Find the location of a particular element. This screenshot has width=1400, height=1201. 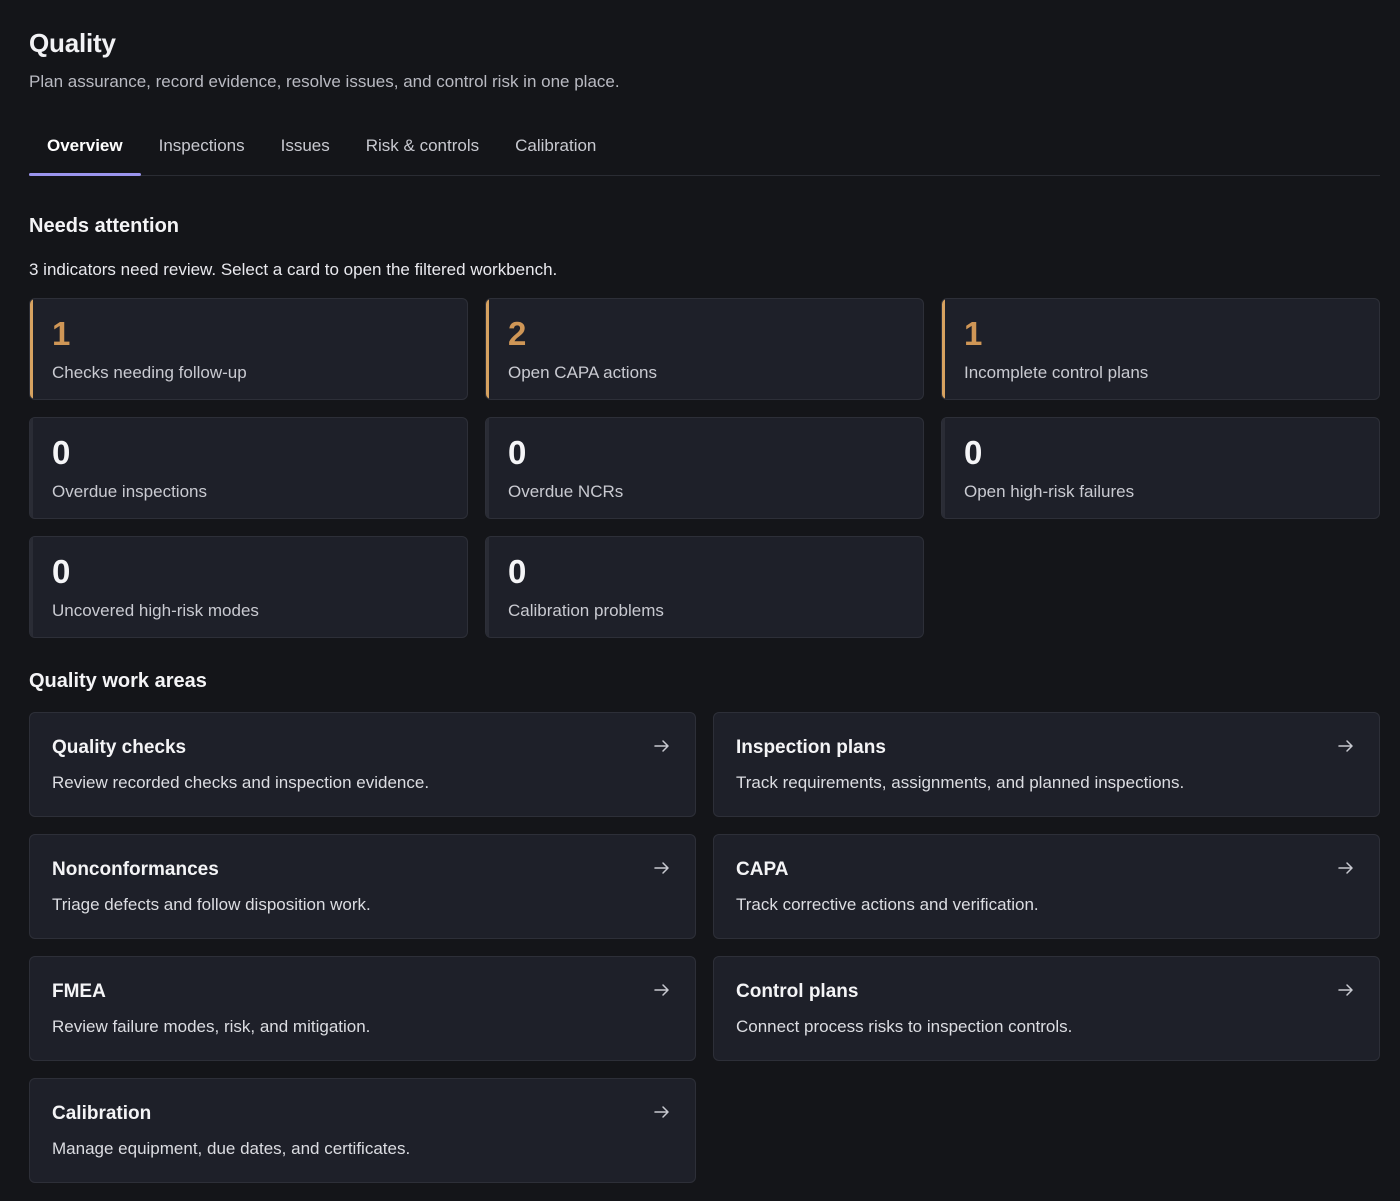

indicator-card-calibration-problems: 0 Calibration problems is located at coordinates (704, 587).